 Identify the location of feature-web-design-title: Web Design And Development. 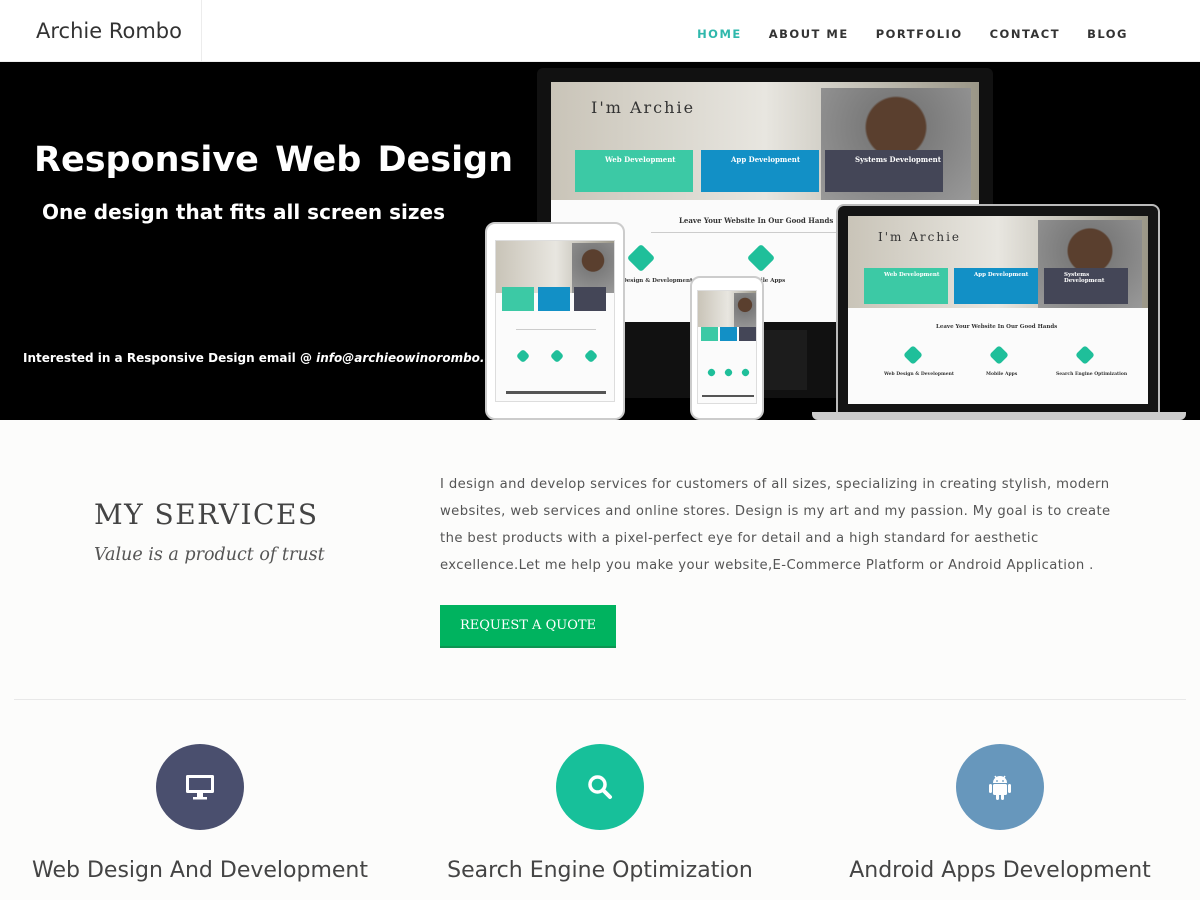
(200, 870).